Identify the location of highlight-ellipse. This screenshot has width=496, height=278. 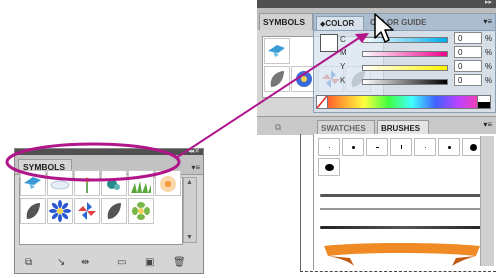
(93, 162).